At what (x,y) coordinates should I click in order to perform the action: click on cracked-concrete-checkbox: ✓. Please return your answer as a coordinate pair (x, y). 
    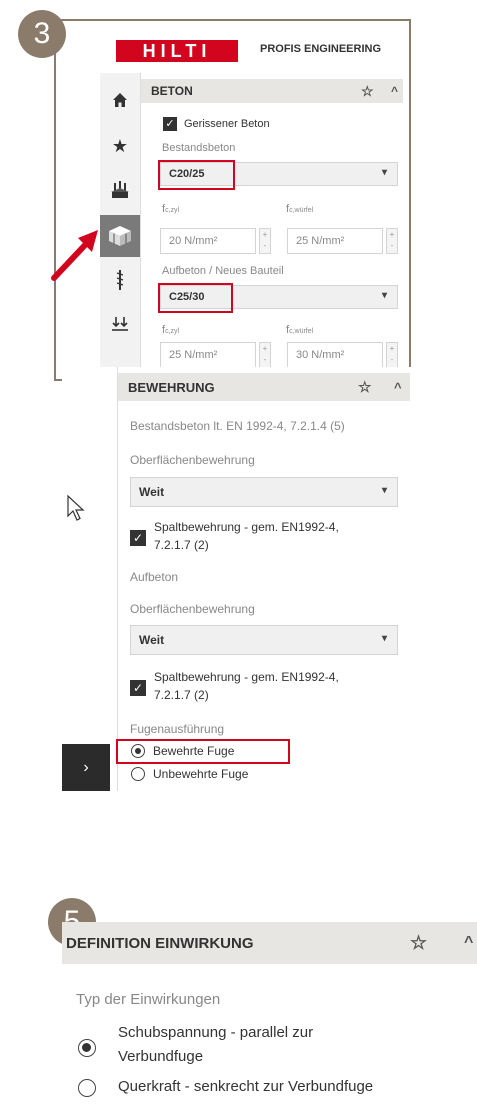
    Looking at the image, I should click on (170, 124).